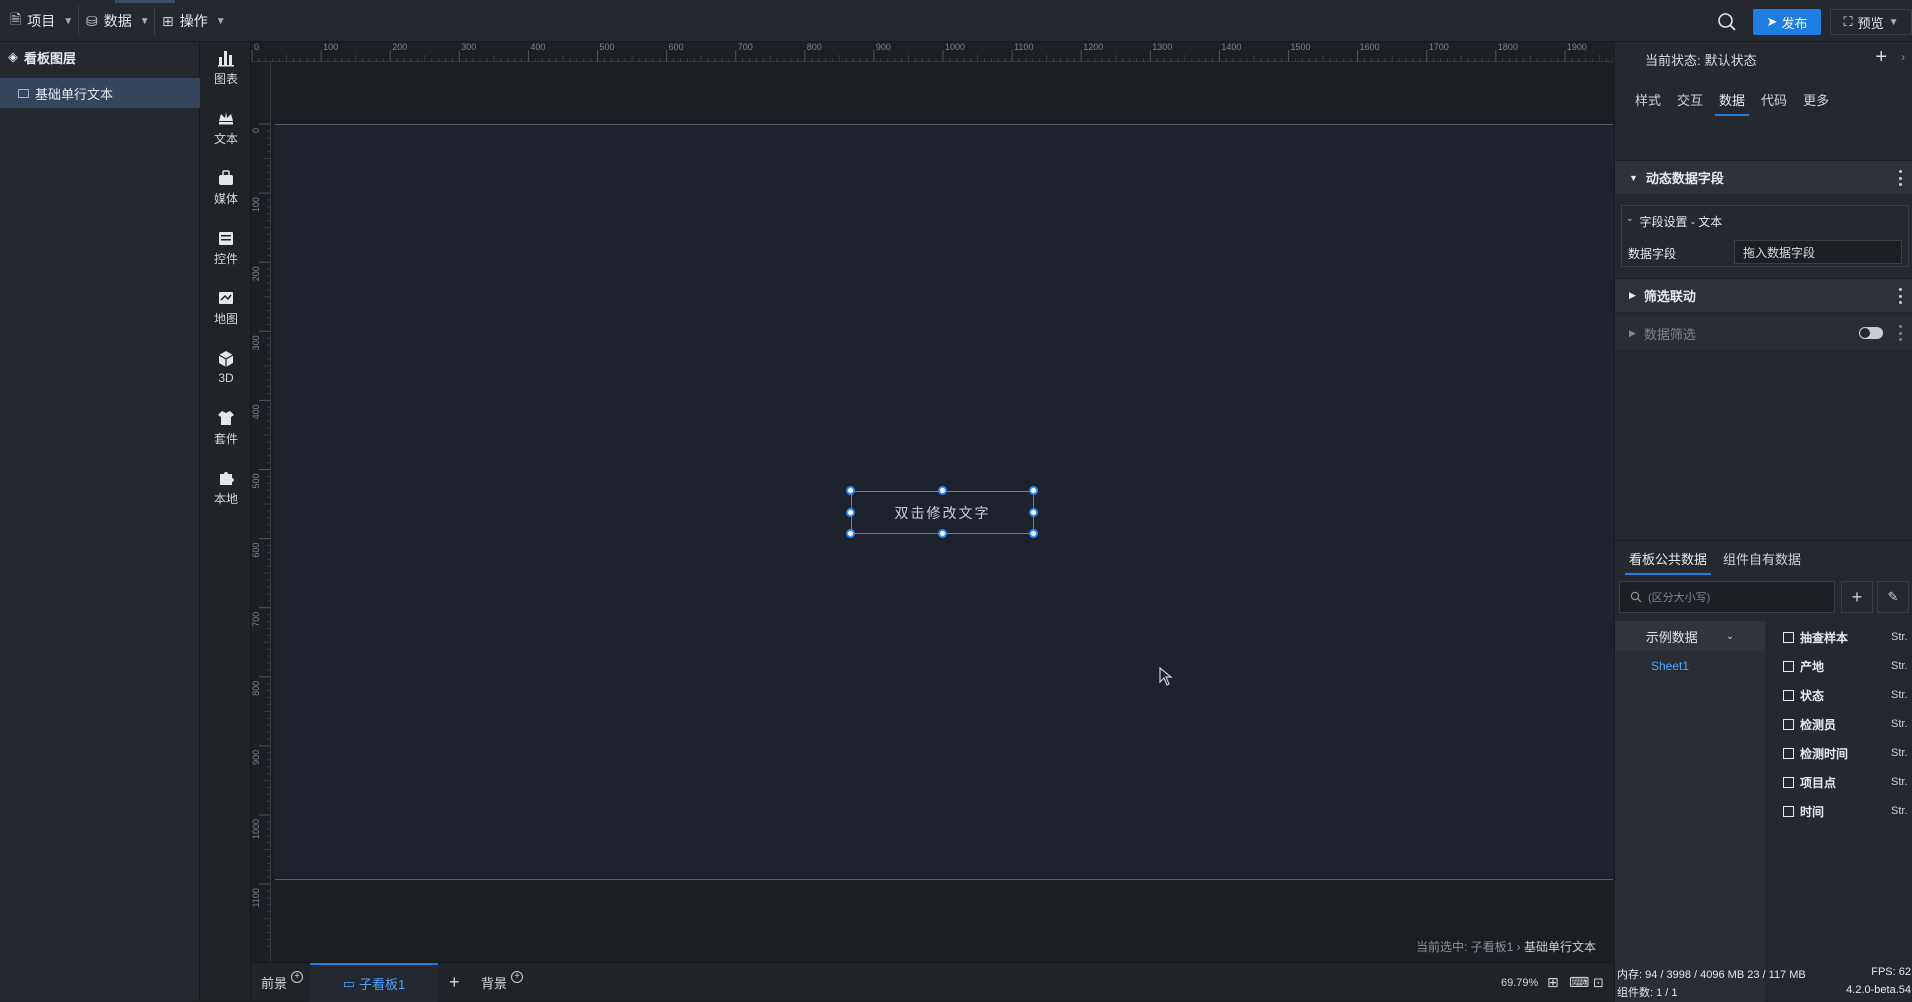 The height and width of the screenshot is (1002, 1912). I want to click on field-item: 时间 Str., so click(1847, 811).